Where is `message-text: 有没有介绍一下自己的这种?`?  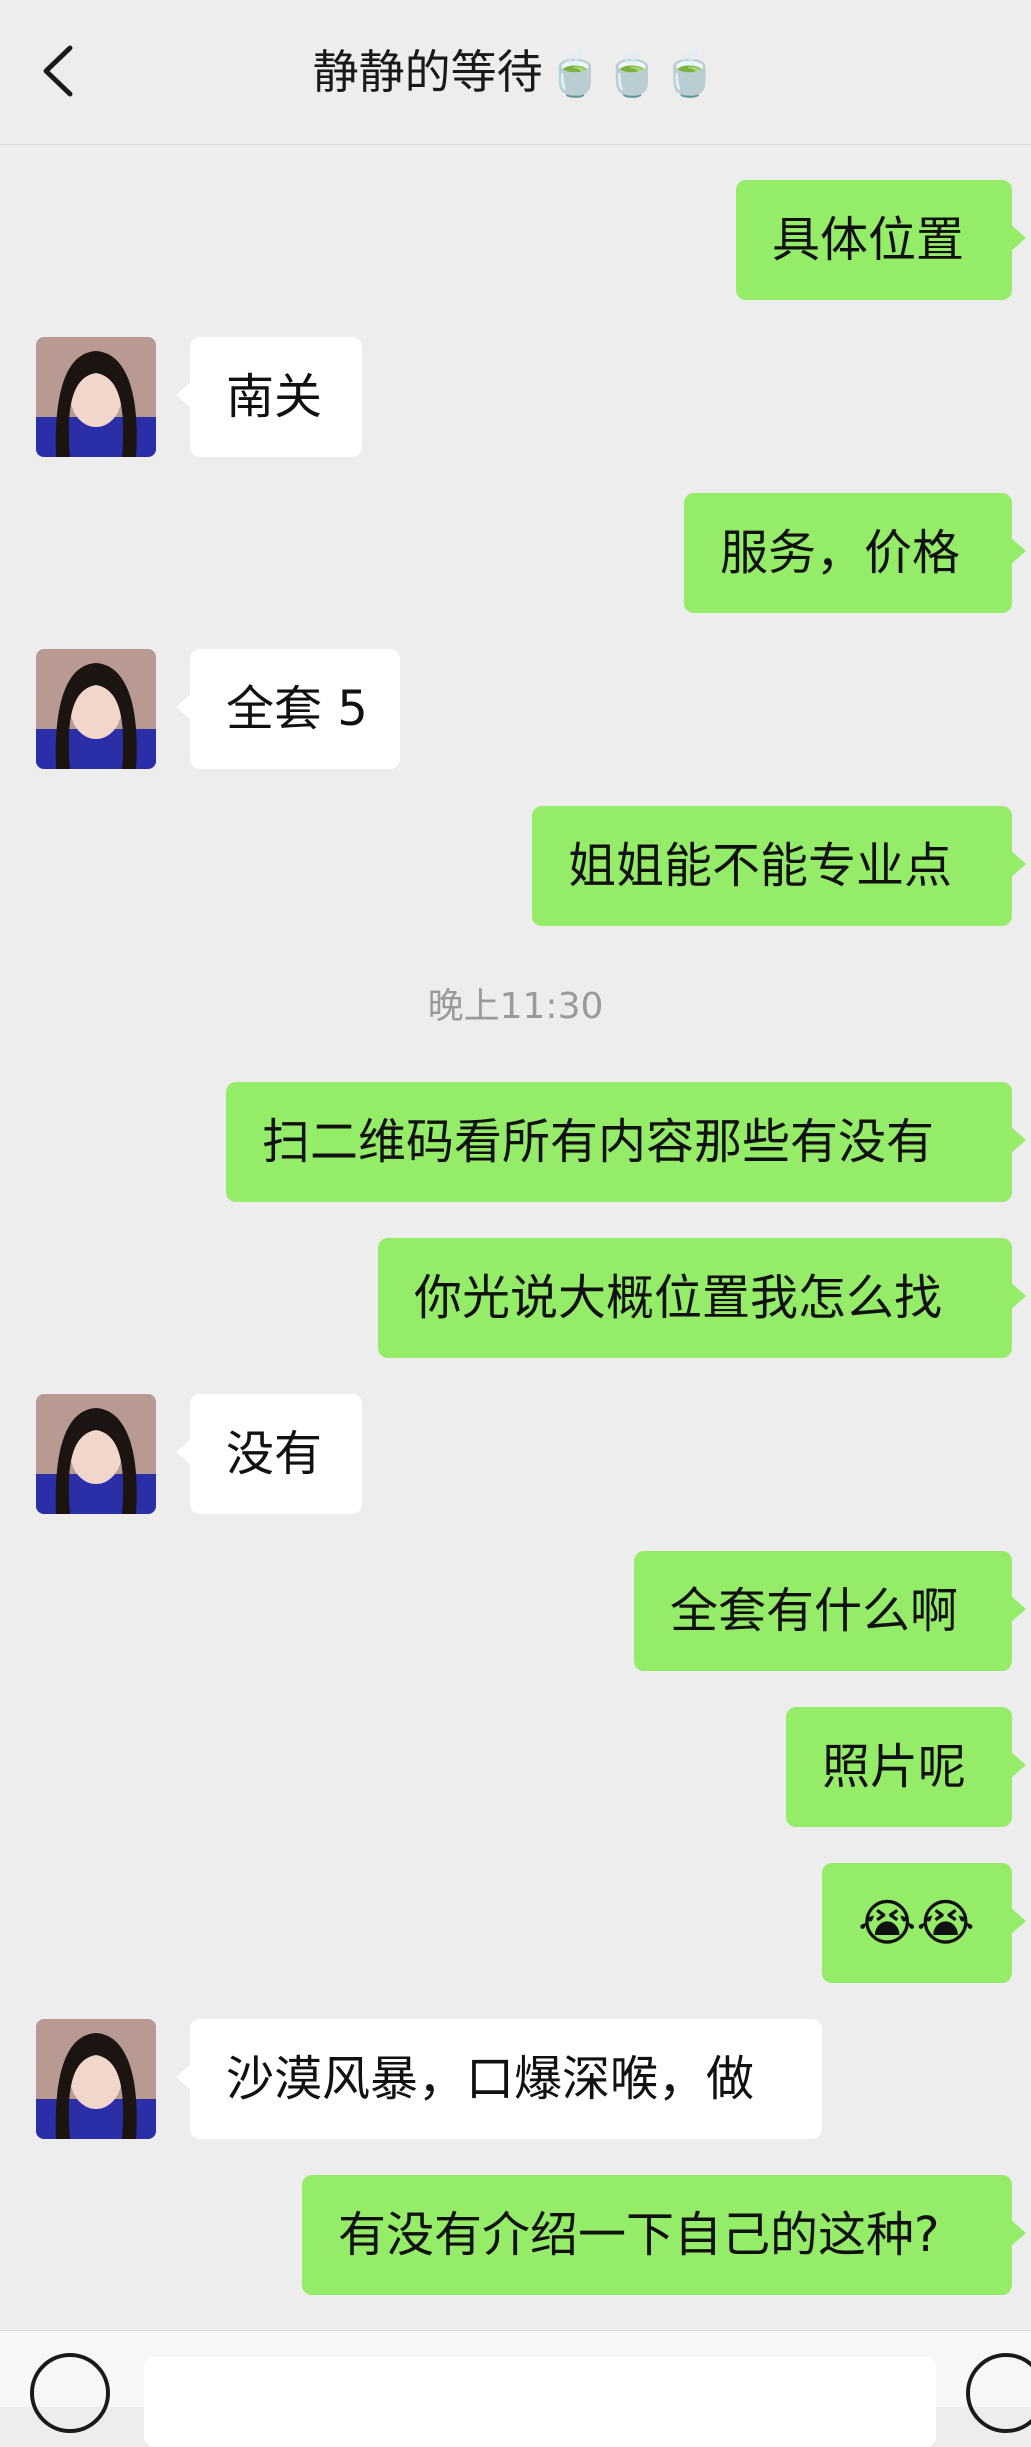 message-text: 有没有介绍一下自己的这种? is located at coordinates (639, 2235).